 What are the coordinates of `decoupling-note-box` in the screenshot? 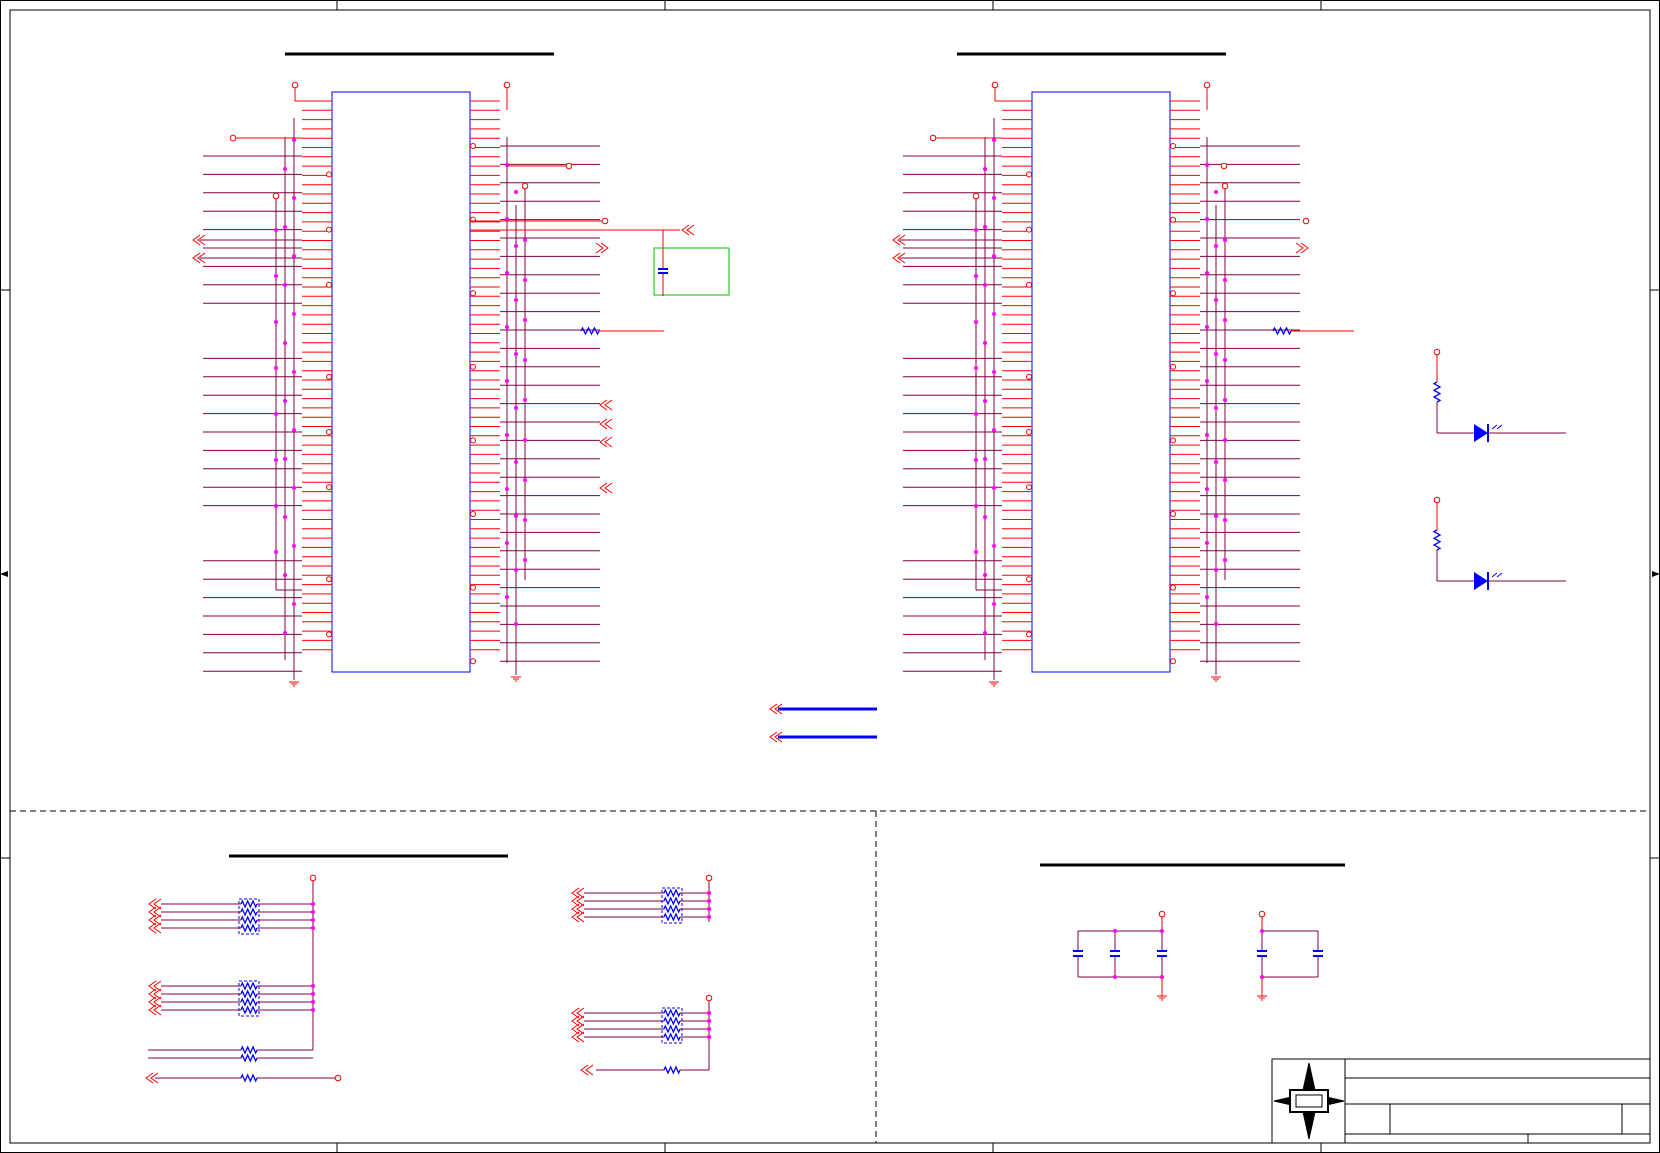 It's located at (691, 263).